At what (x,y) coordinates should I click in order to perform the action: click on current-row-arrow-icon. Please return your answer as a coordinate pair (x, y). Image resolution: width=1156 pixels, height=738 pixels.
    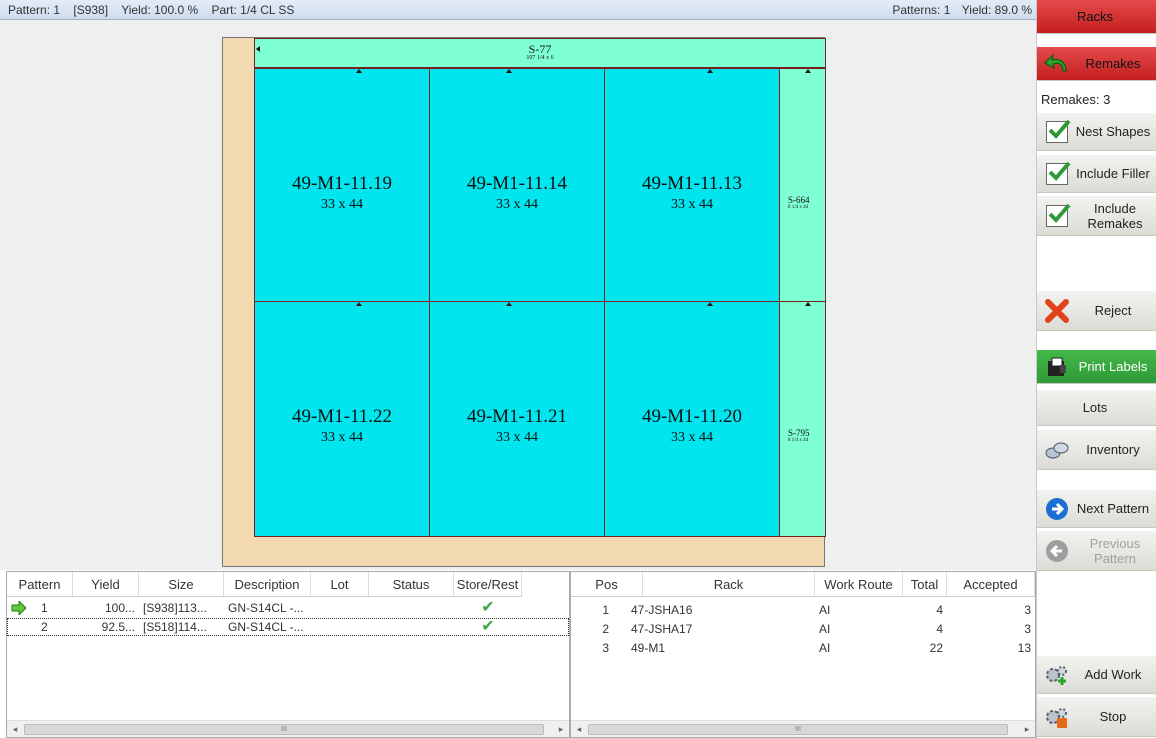
    Looking at the image, I should click on (22, 608).